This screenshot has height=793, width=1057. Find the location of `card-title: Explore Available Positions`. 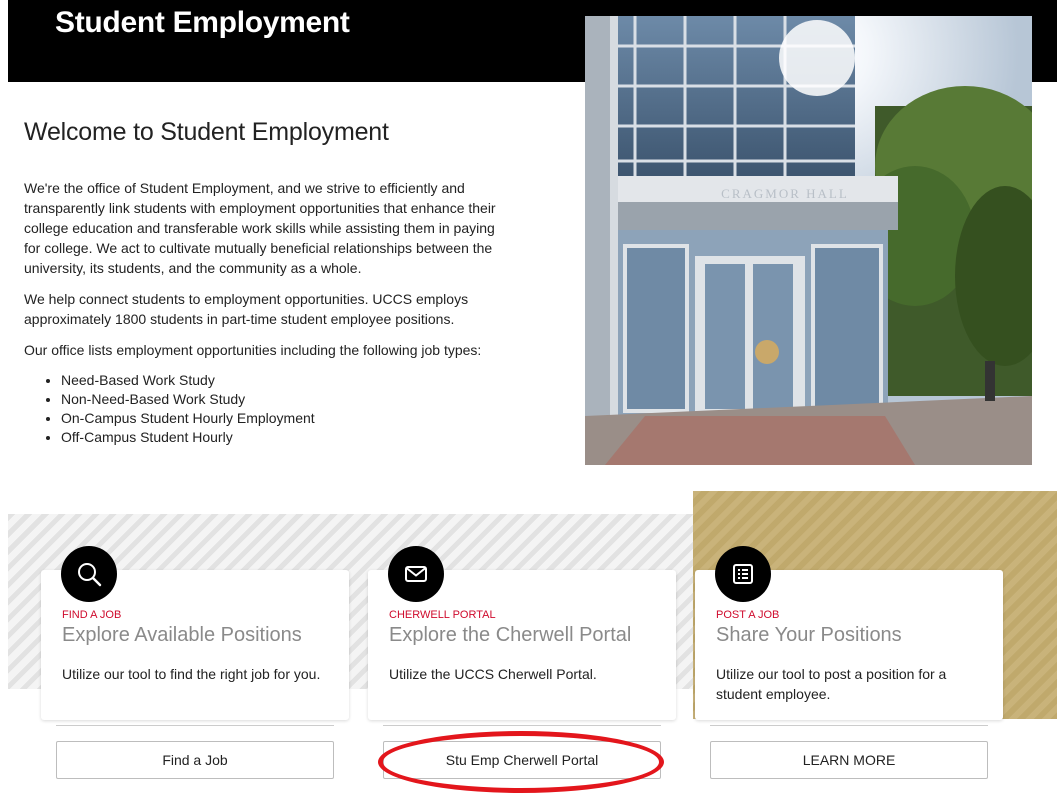

card-title: Explore Available Positions is located at coordinates (182, 635).